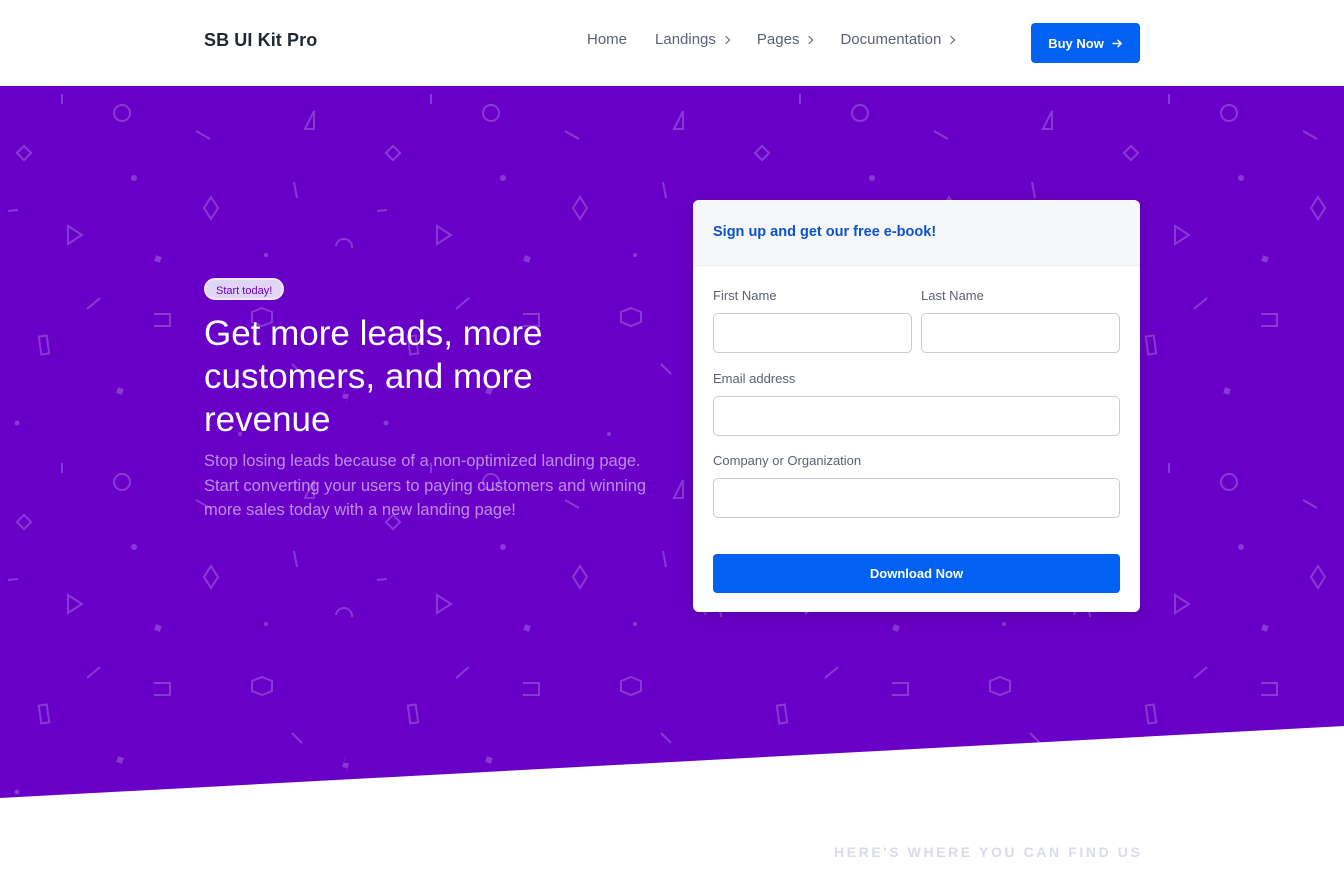 This screenshot has width=1344, height=896. Describe the element at coordinates (745, 295) in the screenshot. I see `first-name-label: First Name` at that location.